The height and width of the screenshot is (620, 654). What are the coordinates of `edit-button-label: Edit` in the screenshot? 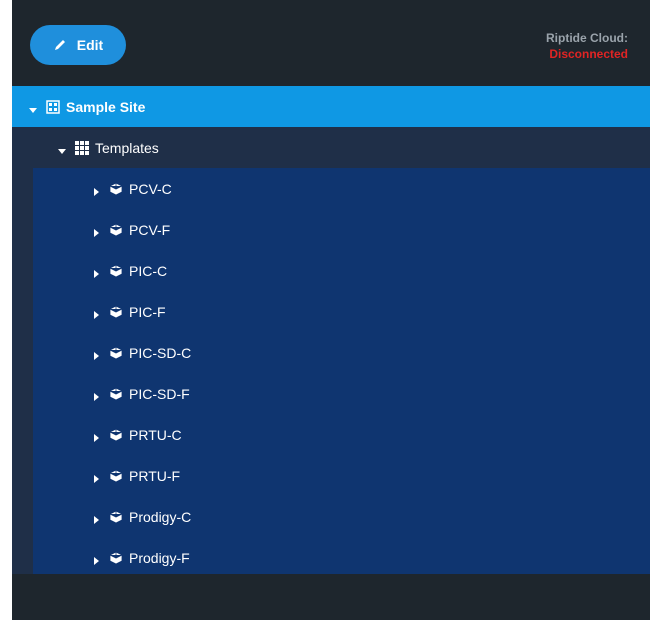 It's located at (90, 45).